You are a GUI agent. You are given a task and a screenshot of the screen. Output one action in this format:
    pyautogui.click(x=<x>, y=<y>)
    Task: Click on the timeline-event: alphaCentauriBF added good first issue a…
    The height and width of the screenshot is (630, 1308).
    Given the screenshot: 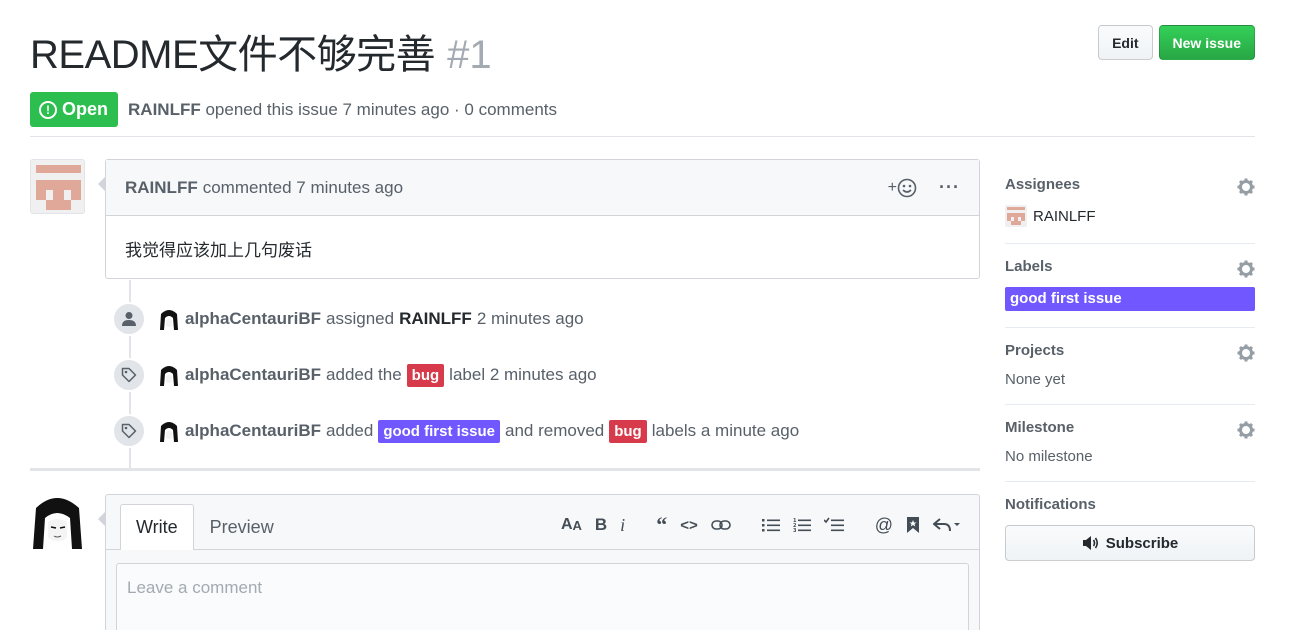 What is the action you would take?
    pyautogui.click(x=455, y=431)
    